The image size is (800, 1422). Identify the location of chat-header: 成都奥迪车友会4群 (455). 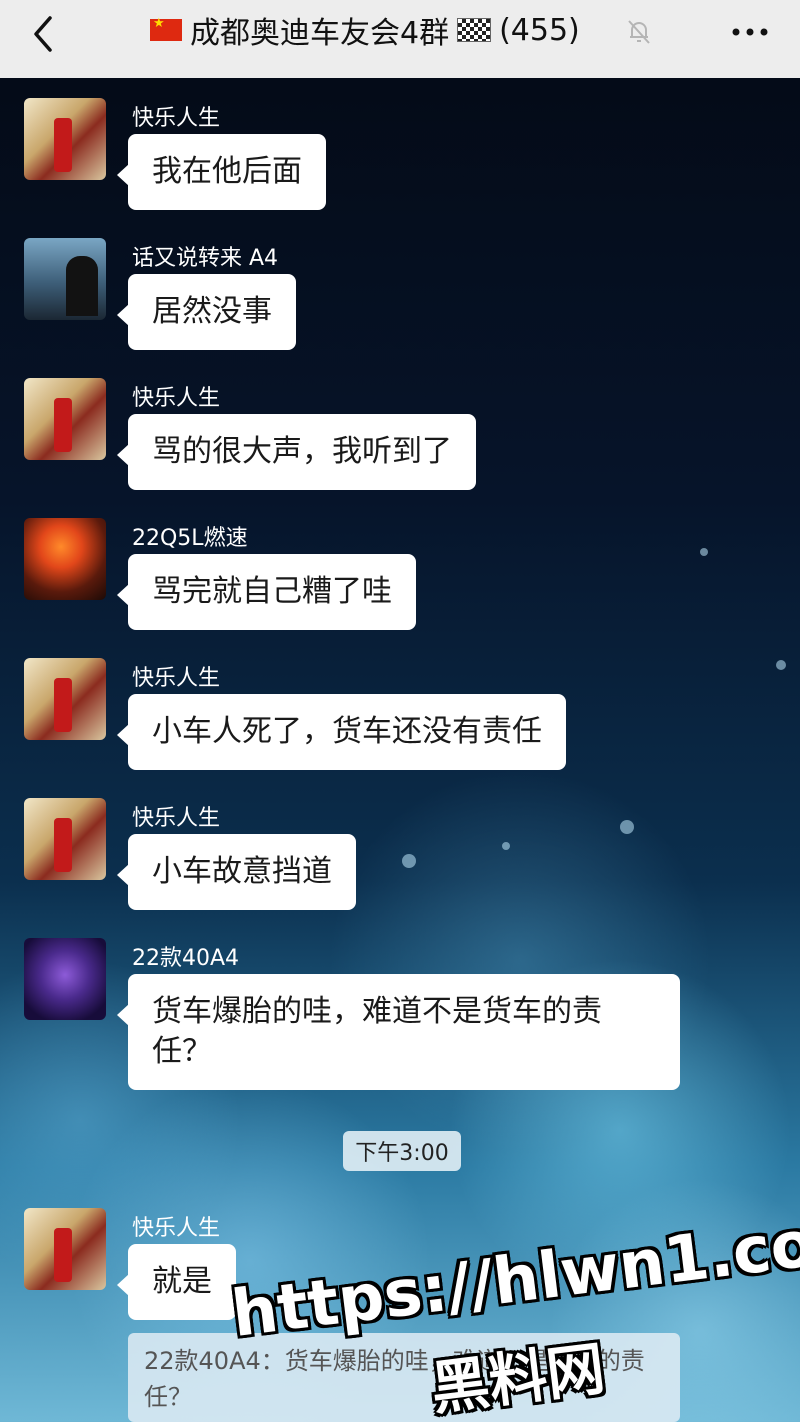
(400, 39).